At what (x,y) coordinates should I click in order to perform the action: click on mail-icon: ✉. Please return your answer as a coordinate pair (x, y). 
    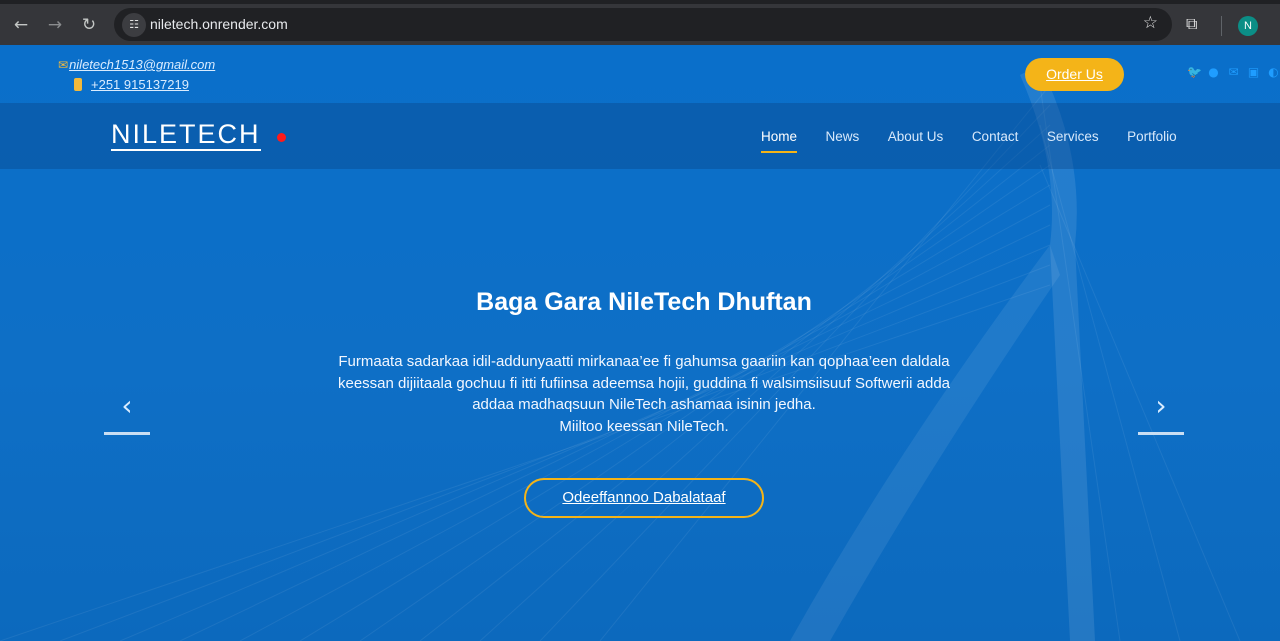
    Looking at the image, I should click on (63, 65).